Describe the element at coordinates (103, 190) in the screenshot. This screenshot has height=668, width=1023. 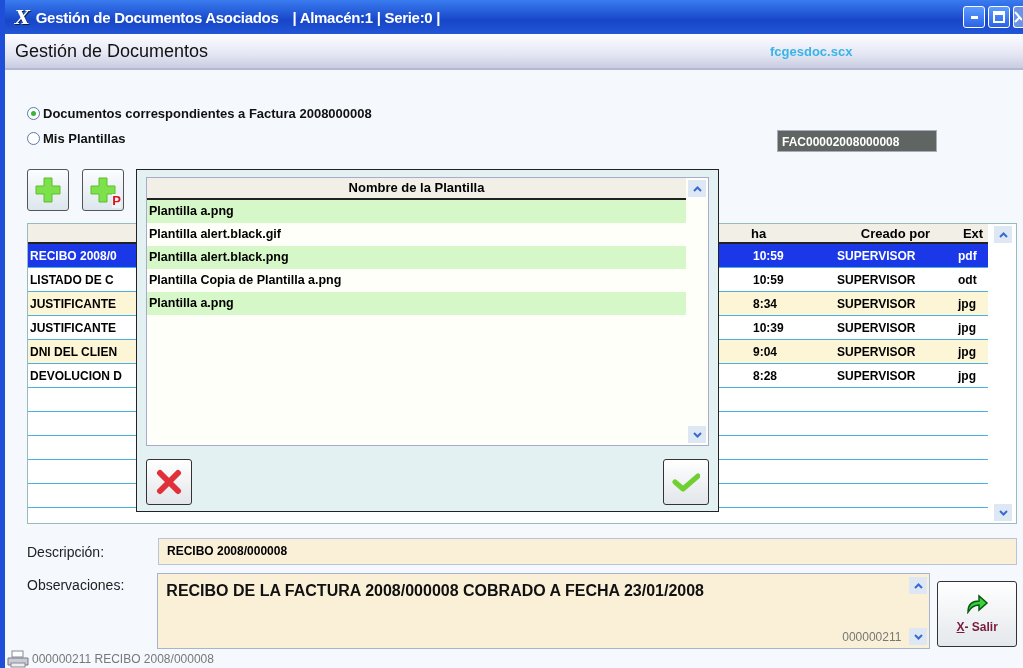
I see `add-template-button: P` at that location.